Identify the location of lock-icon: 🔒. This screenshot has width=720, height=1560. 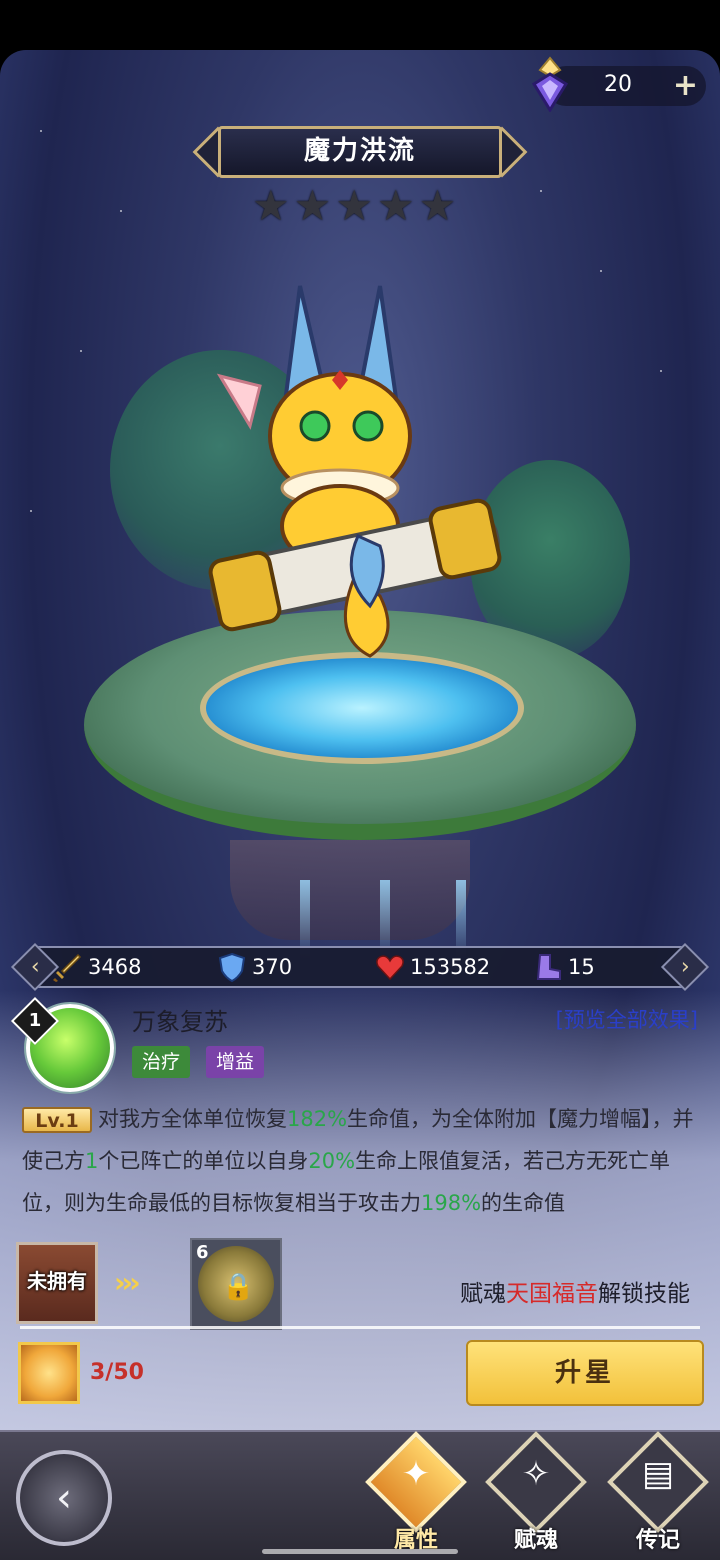
(238, 1287).